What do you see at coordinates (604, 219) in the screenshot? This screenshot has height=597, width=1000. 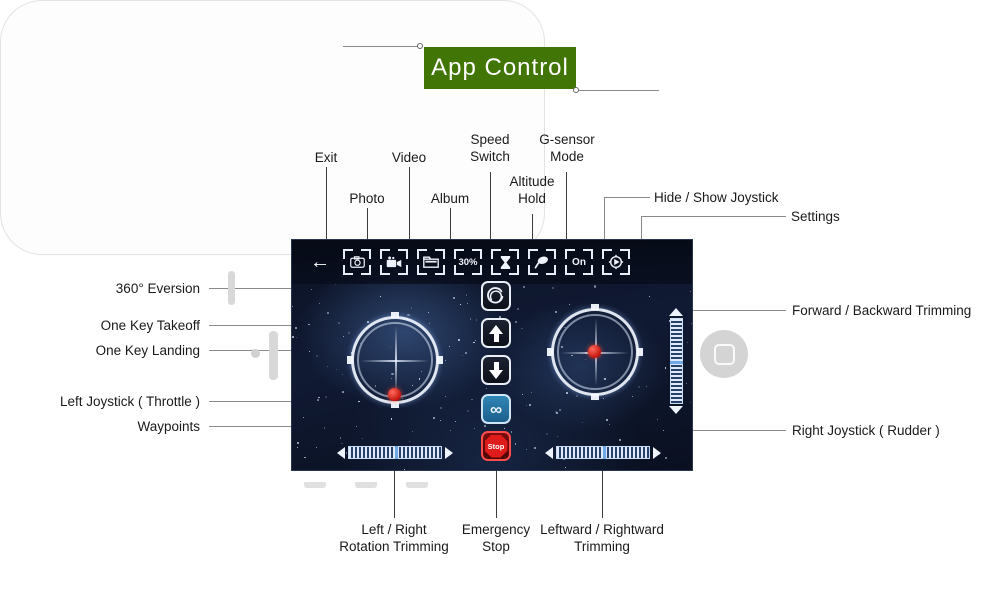 I see `leader-hide-show-v` at bounding box center [604, 219].